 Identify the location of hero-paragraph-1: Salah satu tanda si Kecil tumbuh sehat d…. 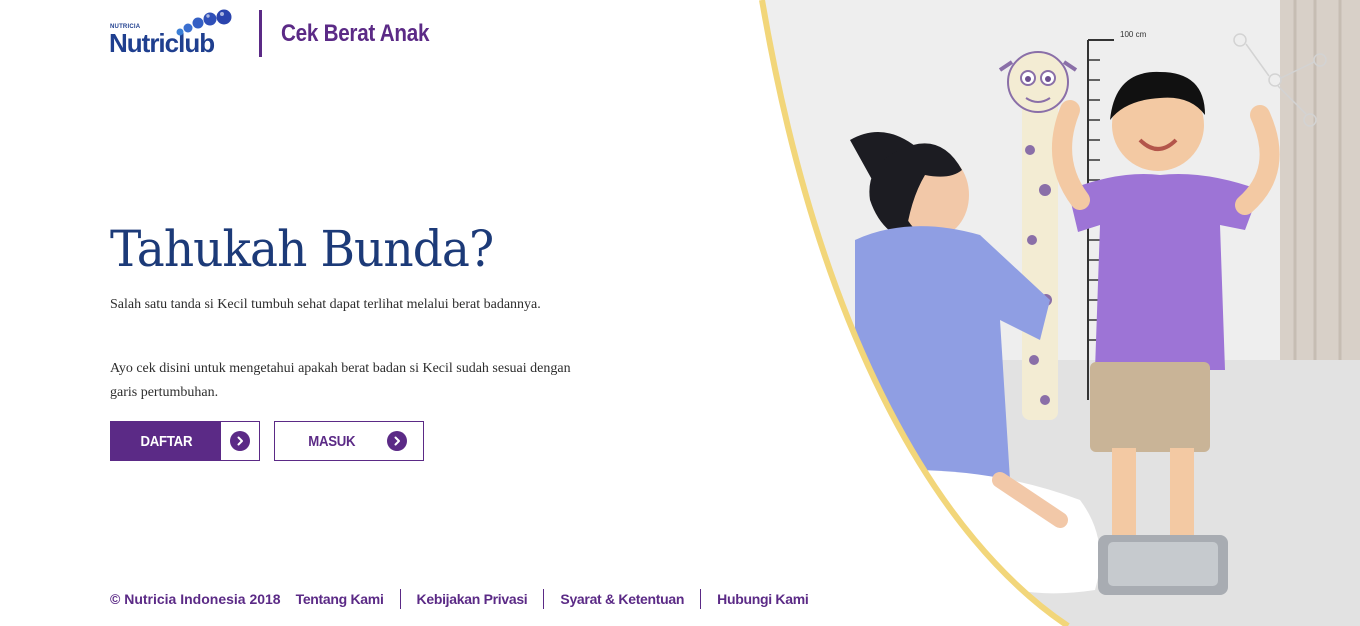
(325, 304).